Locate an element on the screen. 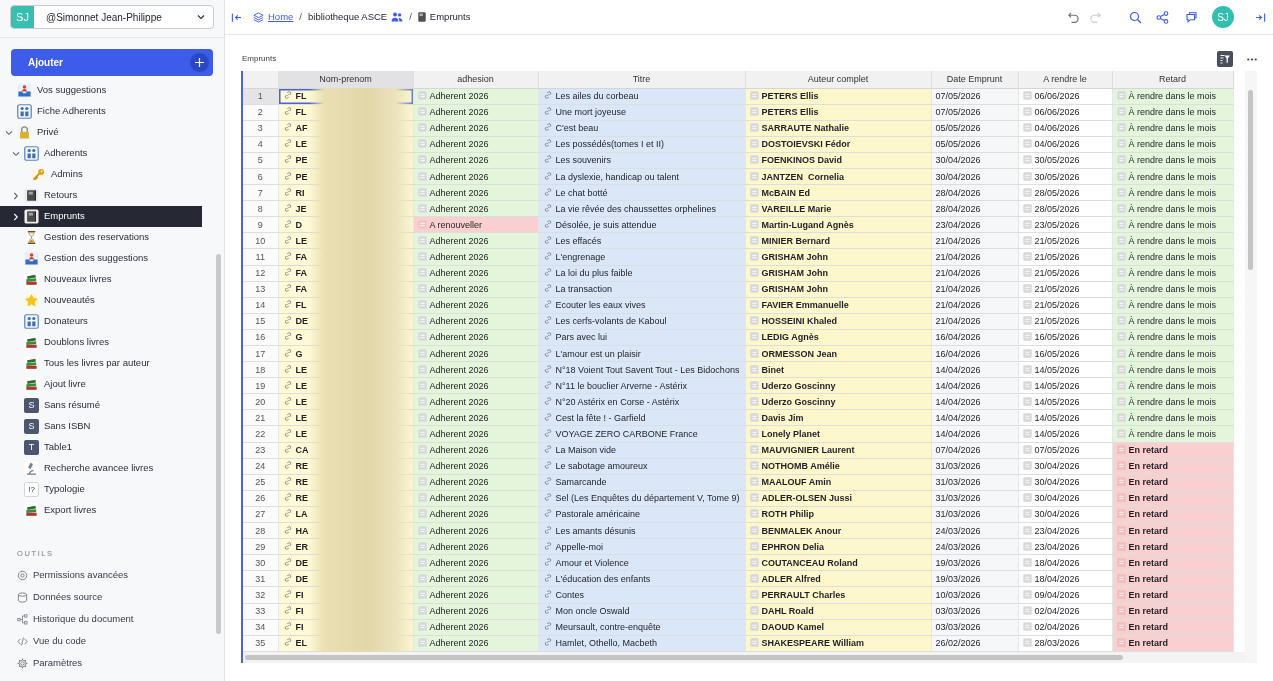 The height and width of the screenshot is (681, 1273). sort-filter-icon is located at coordinates (1225, 59).